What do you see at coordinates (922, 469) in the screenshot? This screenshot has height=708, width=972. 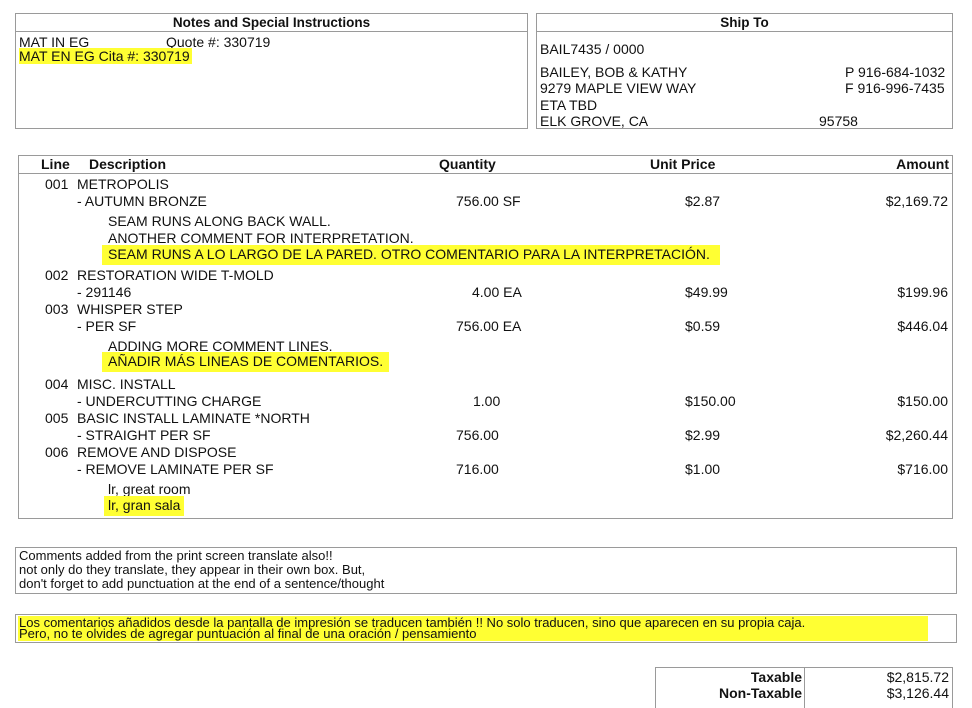 I see `item-amount: $716.00` at bounding box center [922, 469].